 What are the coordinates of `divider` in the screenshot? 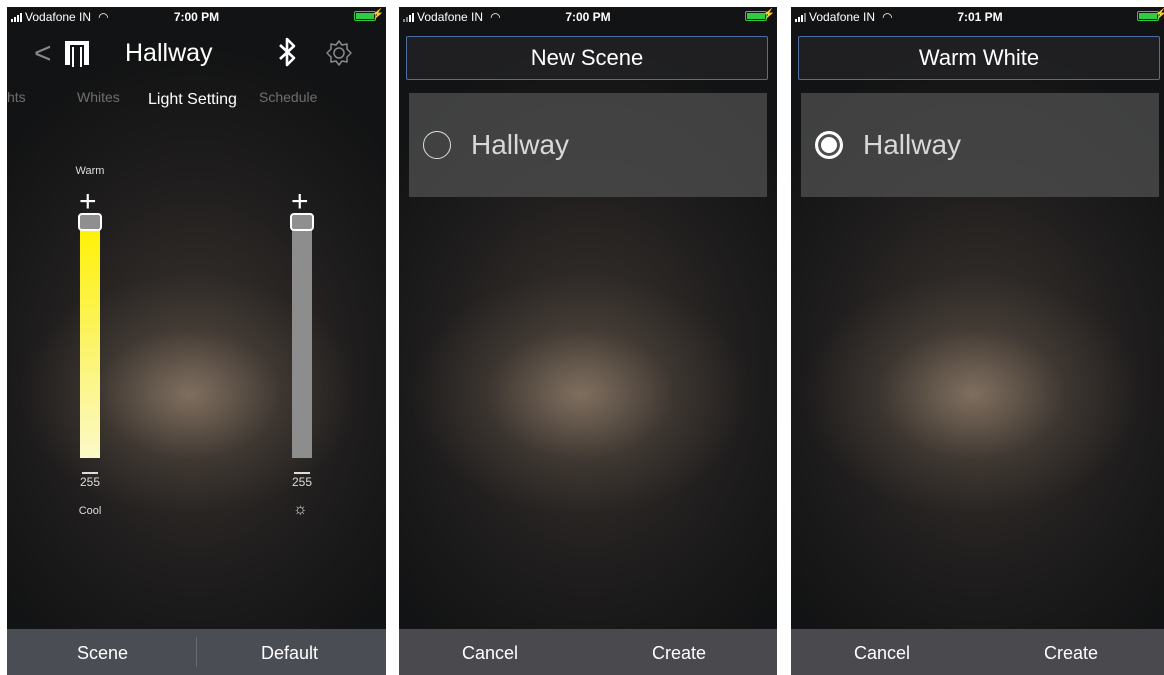 It's located at (196, 652).